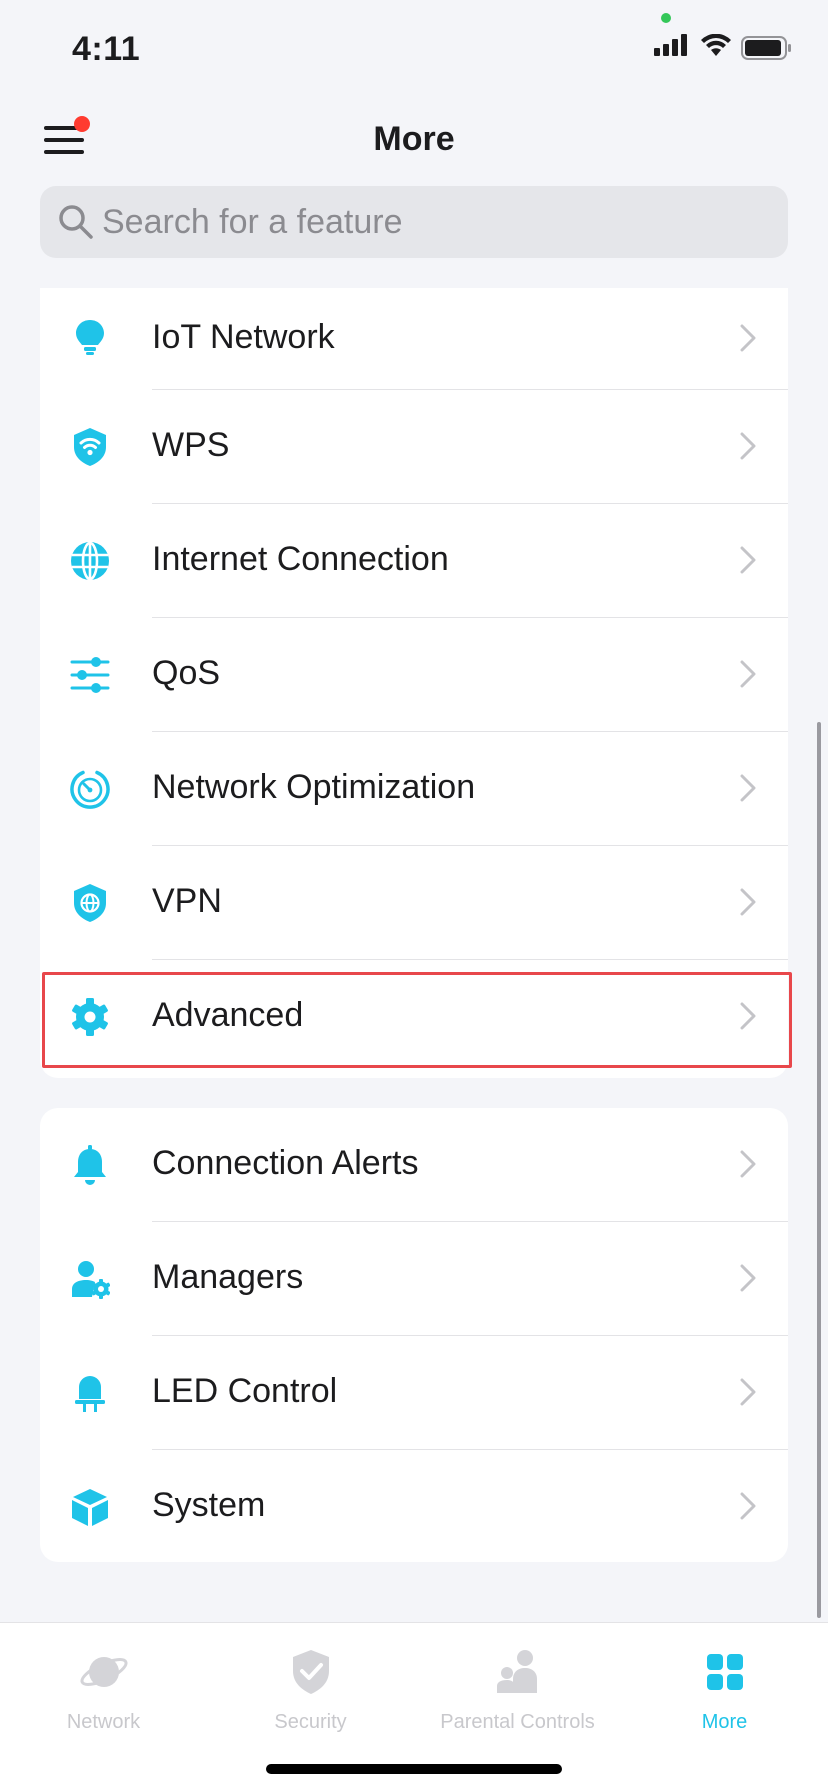 The image size is (828, 1792). I want to click on search-icon, so click(76, 222).